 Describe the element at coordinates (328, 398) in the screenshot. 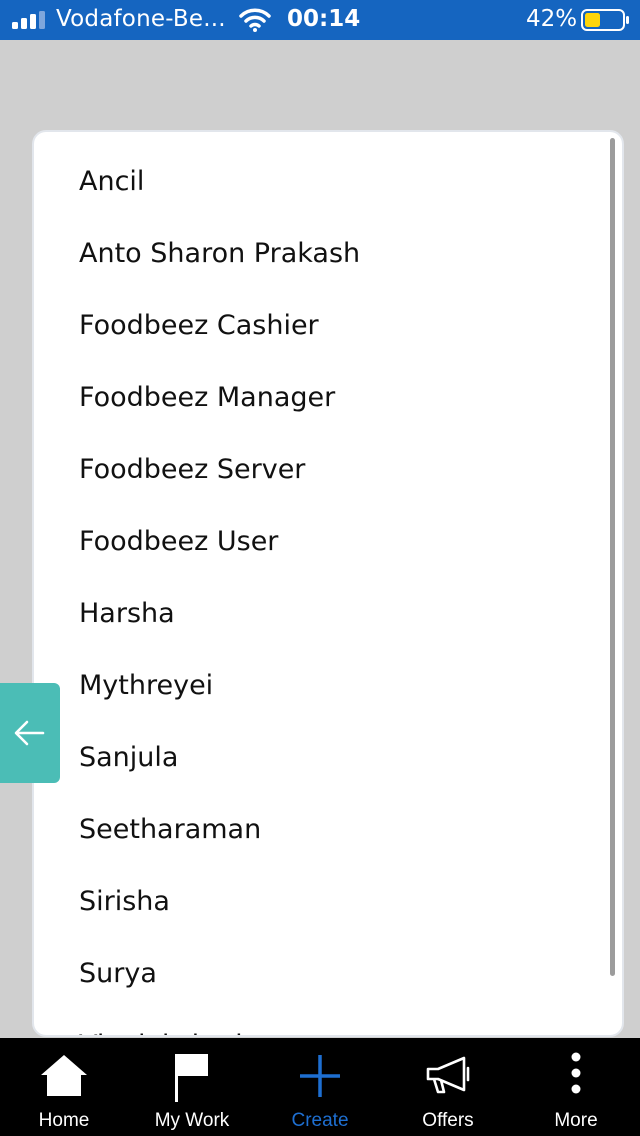

I see `list-item: Foodbeez Manager` at that location.